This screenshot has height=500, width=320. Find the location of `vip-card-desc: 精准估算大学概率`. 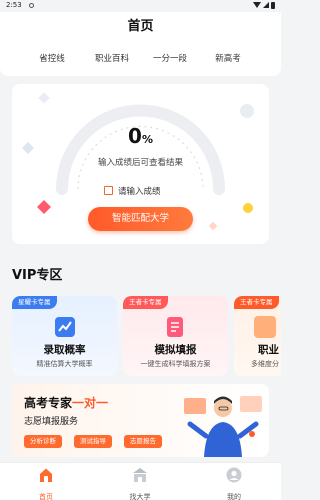

vip-card-desc: 精准估算大学概率 is located at coordinates (64, 364).